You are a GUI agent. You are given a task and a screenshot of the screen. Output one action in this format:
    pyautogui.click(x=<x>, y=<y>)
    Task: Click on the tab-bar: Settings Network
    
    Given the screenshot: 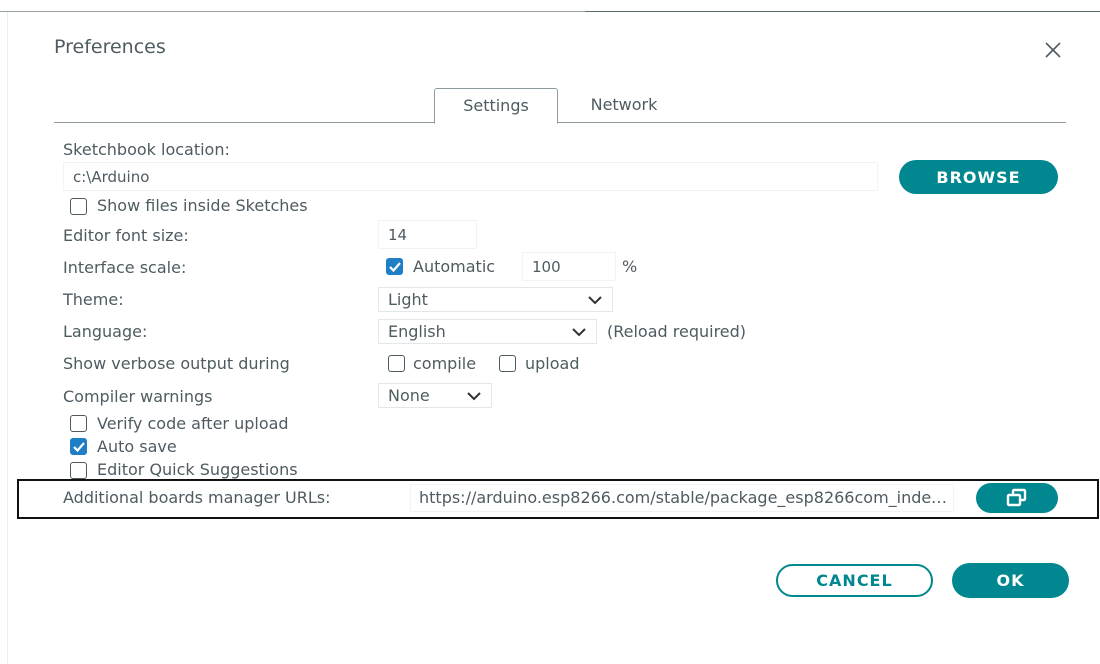 What is the action you would take?
    pyautogui.click(x=560, y=106)
    